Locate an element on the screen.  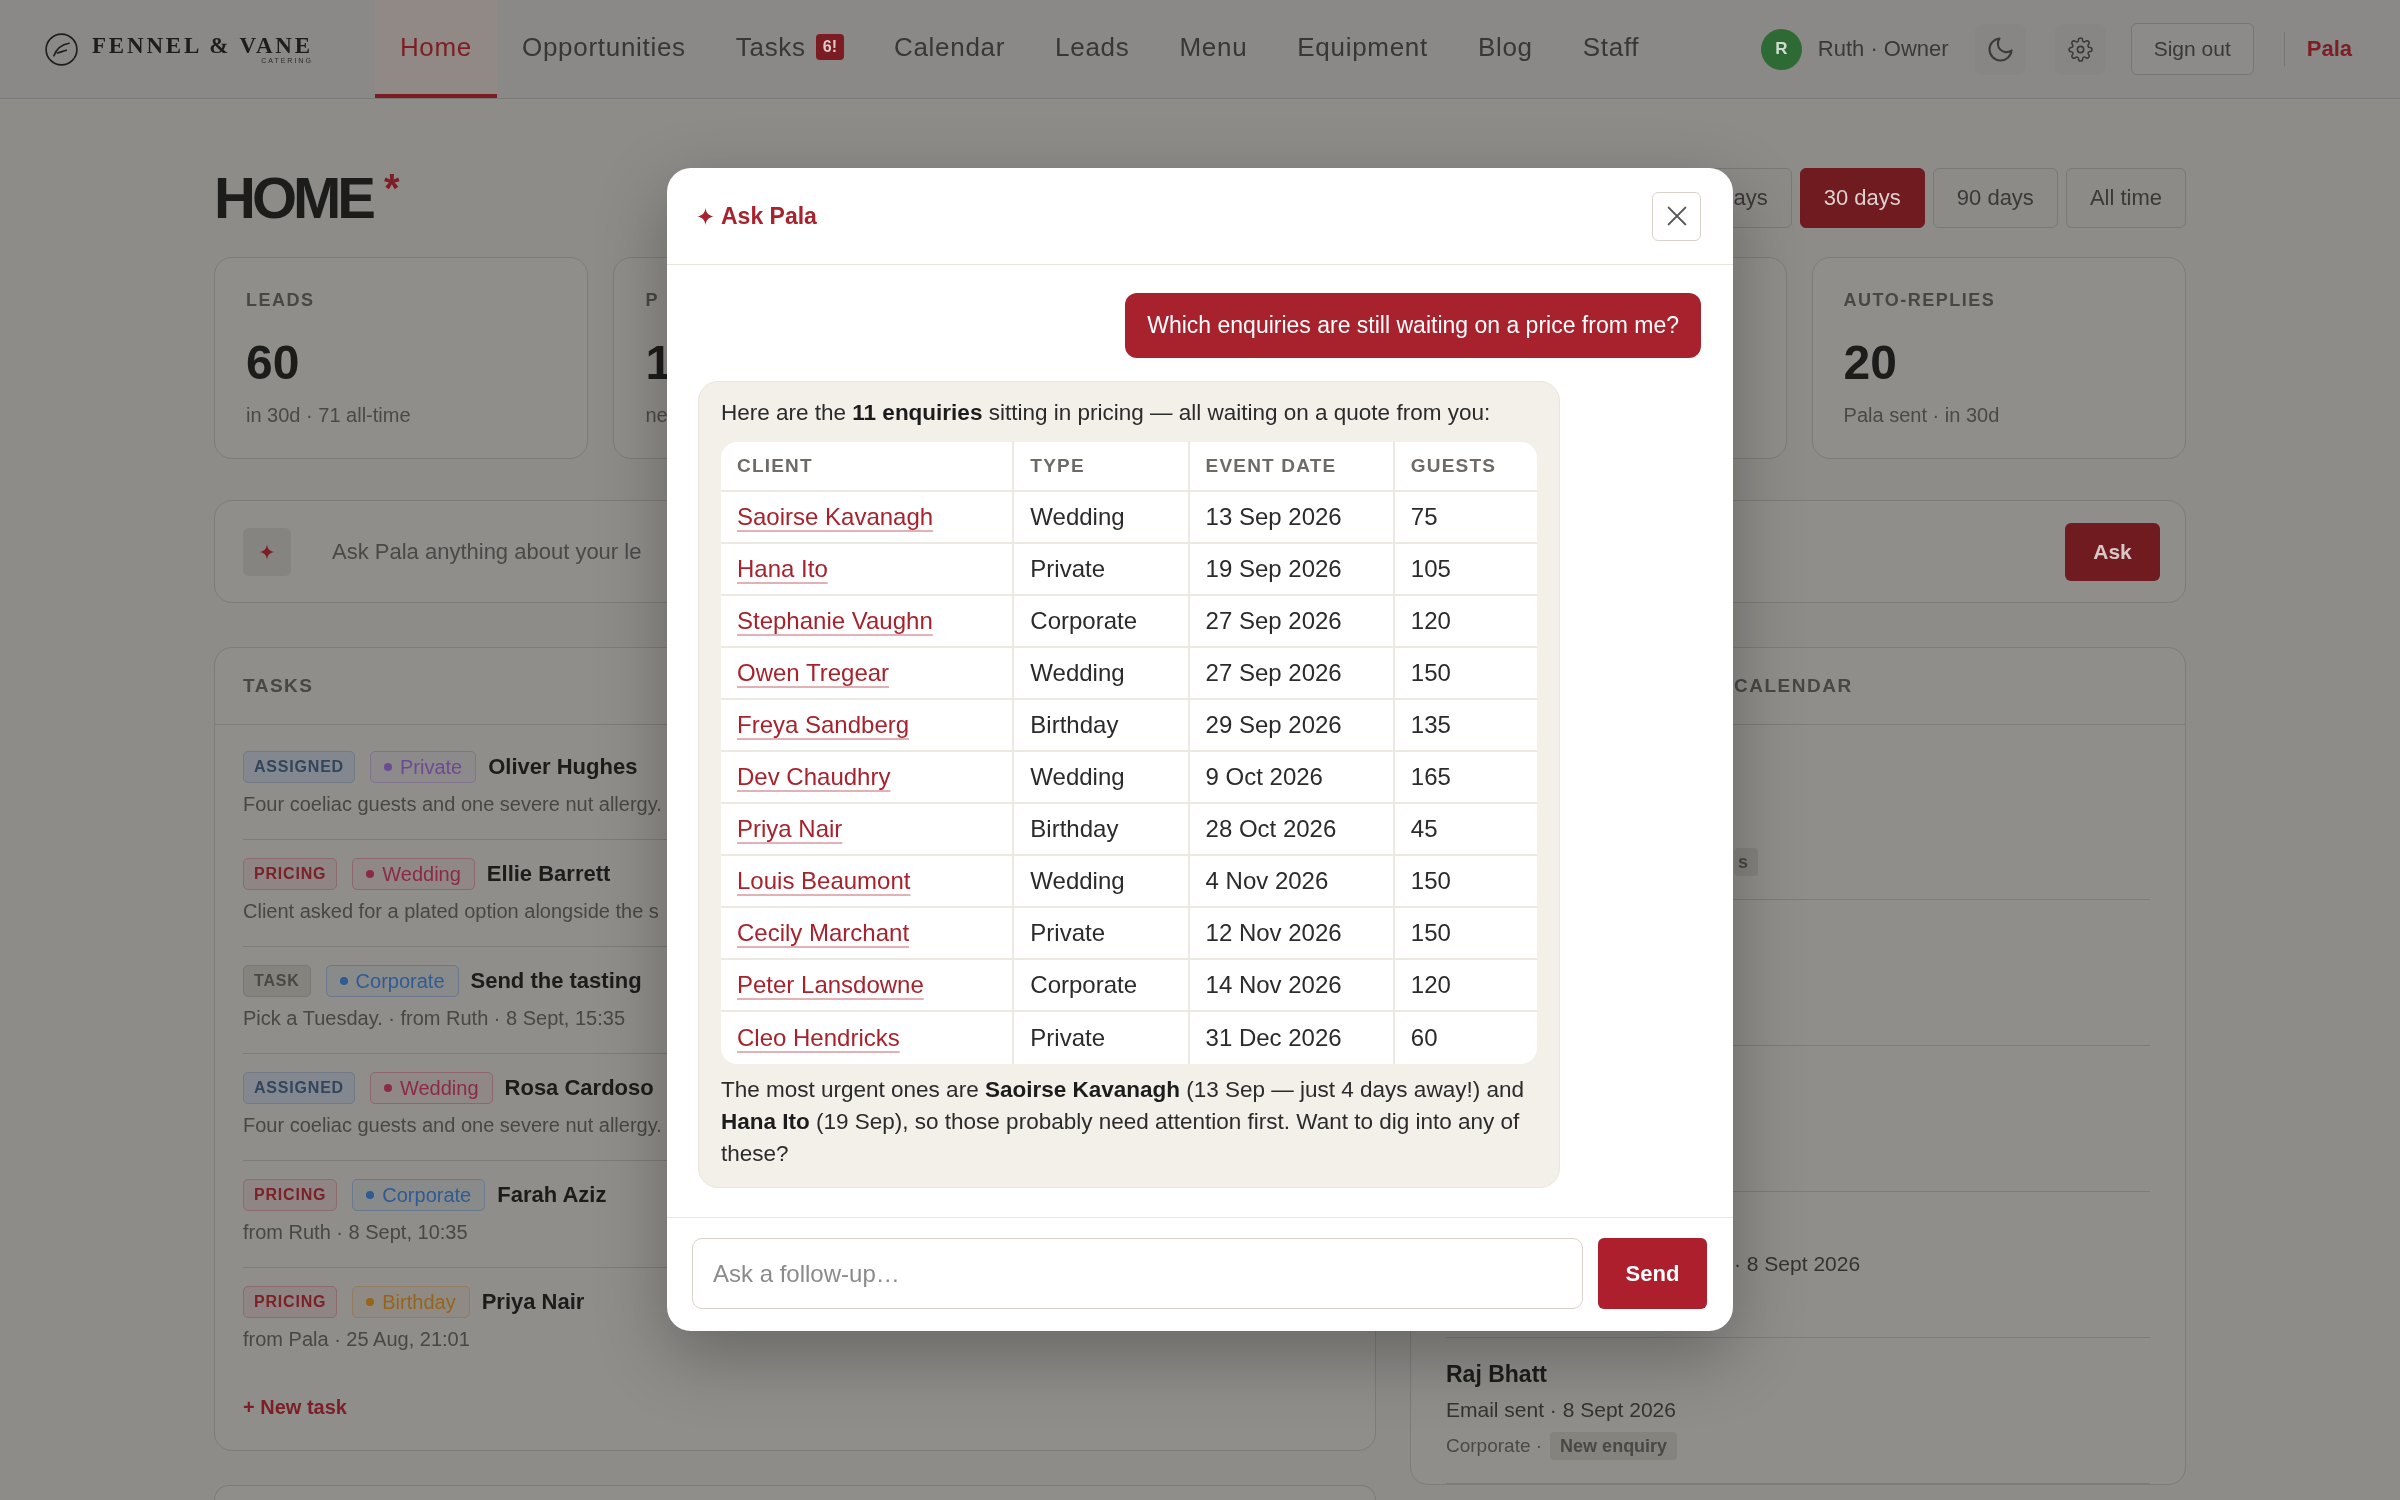
user-name: Ruth · Owner is located at coordinates (1883, 49).